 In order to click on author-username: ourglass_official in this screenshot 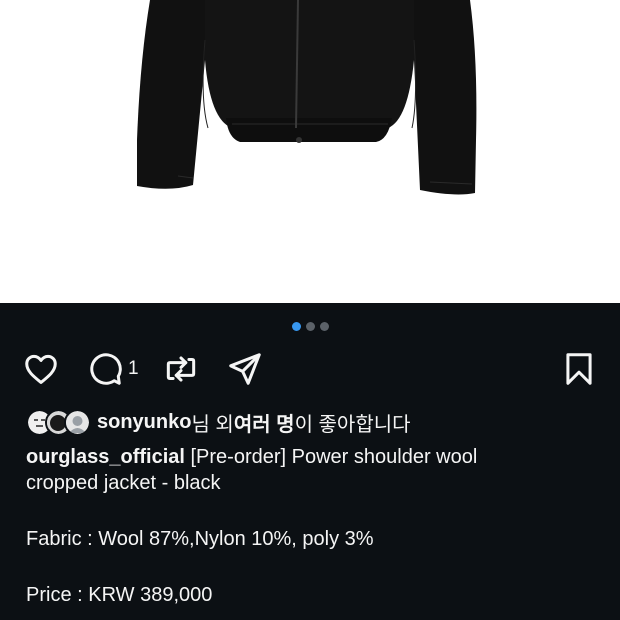, I will do `click(105, 457)`.